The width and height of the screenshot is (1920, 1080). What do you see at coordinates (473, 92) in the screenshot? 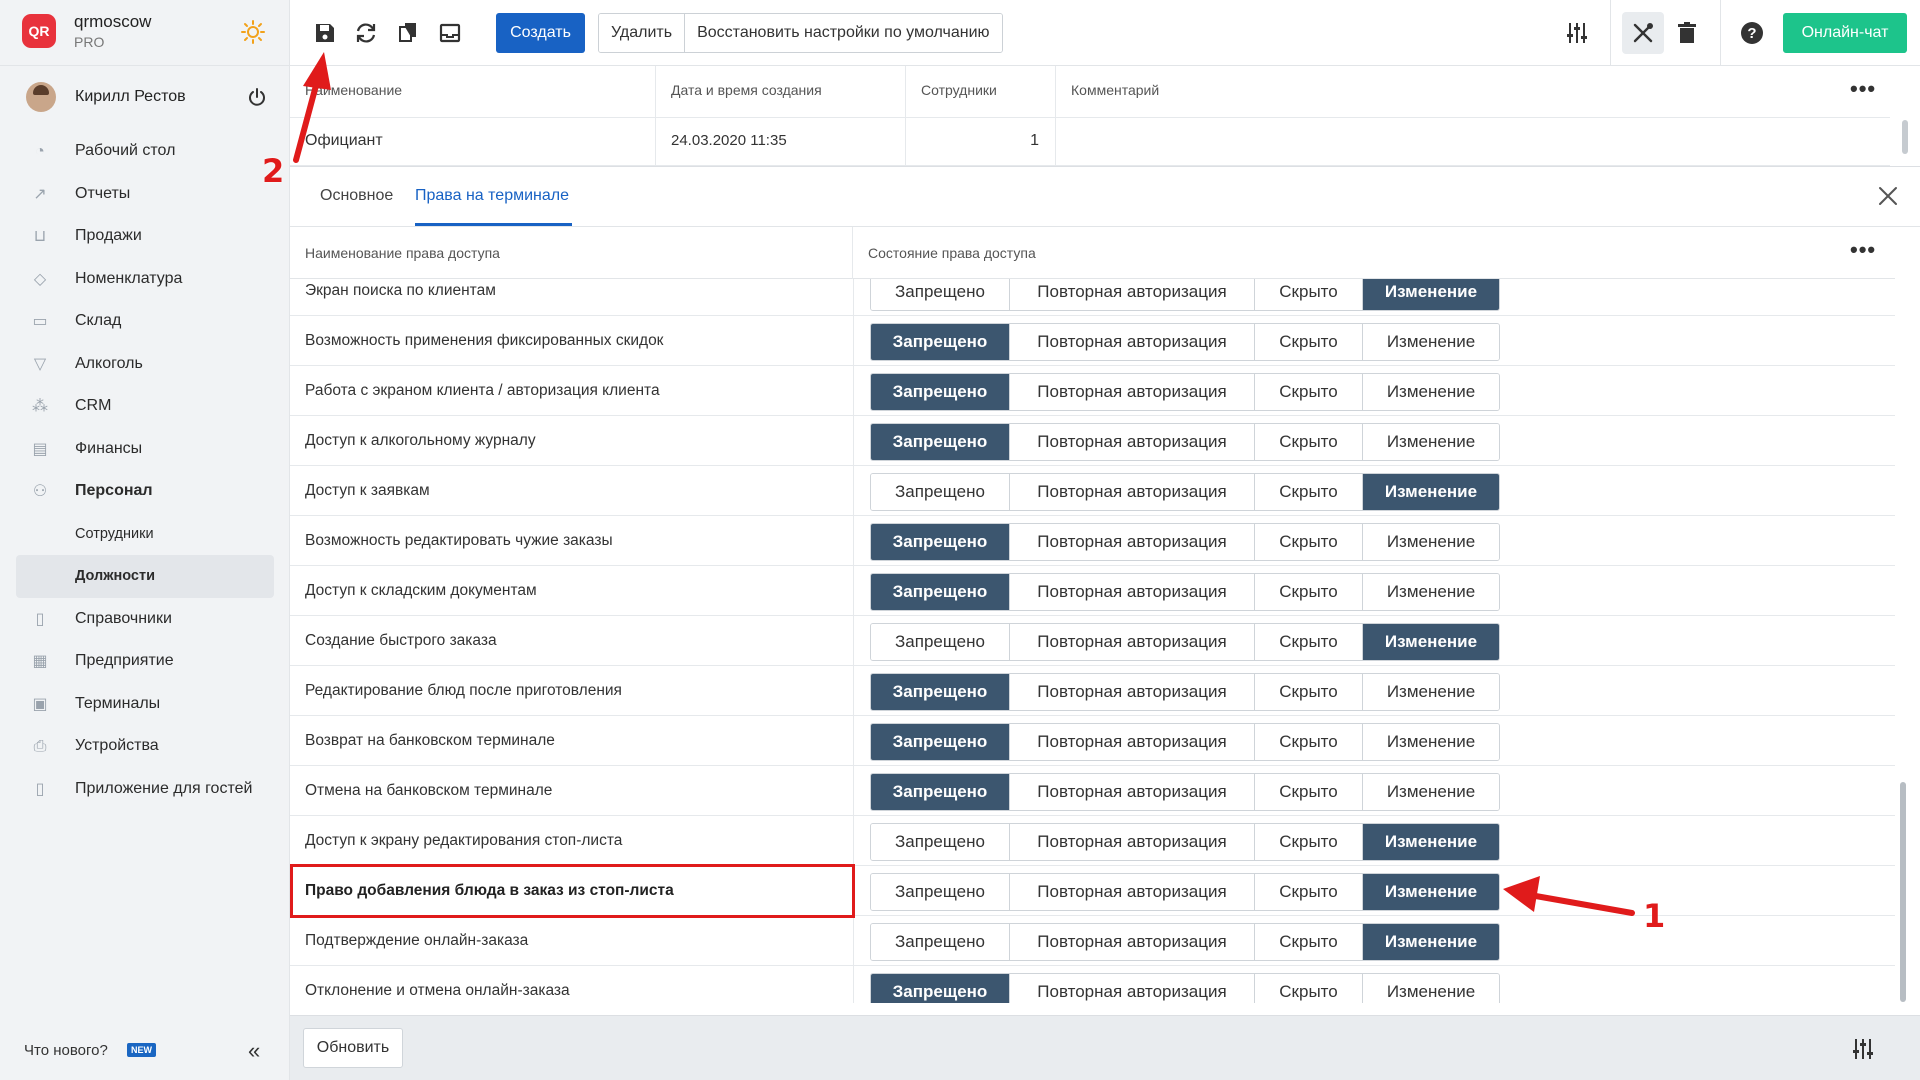
I see `column-header-name: Наименование` at bounding box center [473, 92].